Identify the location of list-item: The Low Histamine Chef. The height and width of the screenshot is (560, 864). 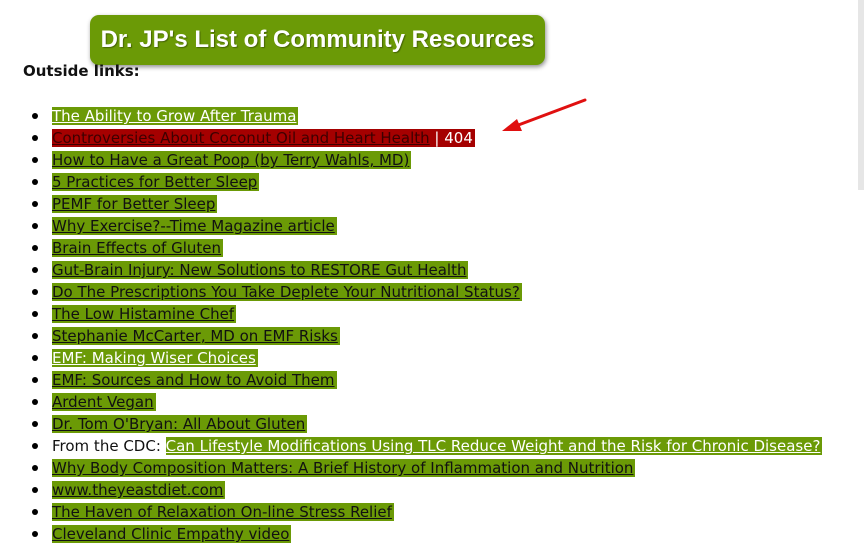
(411, 314).